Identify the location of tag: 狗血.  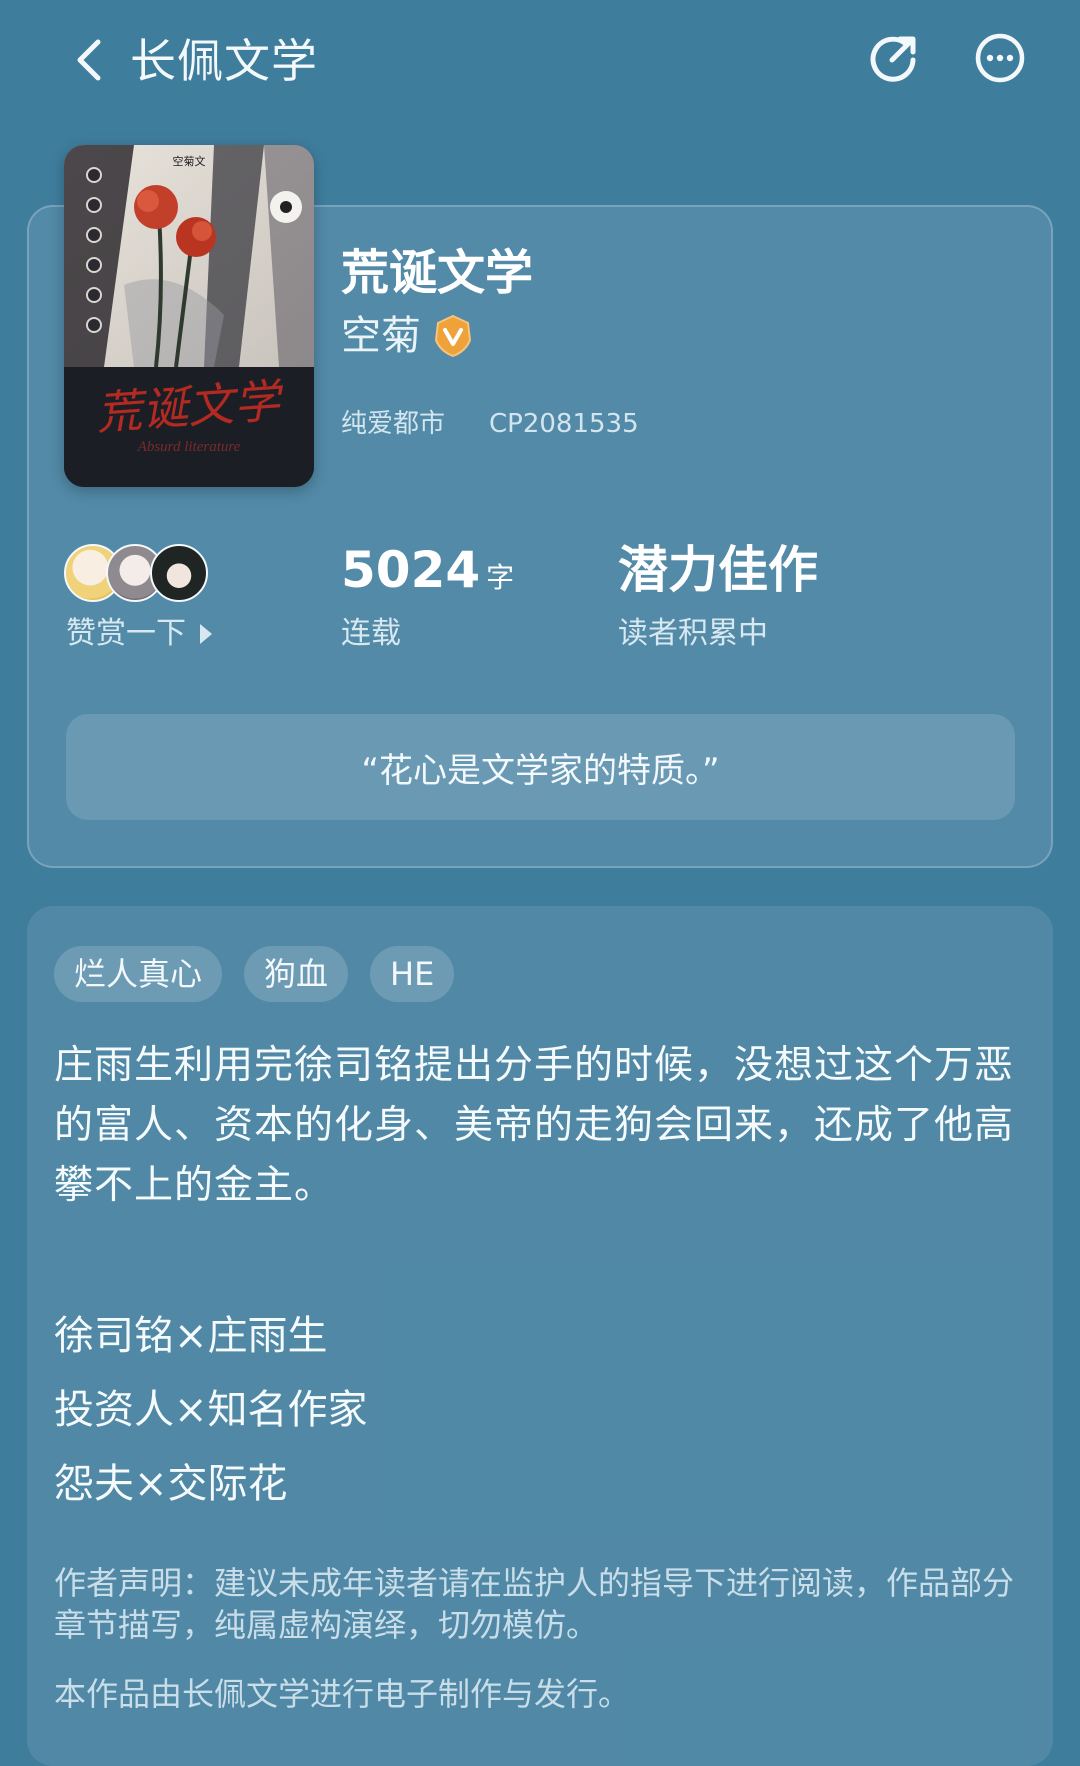
(296, 974).